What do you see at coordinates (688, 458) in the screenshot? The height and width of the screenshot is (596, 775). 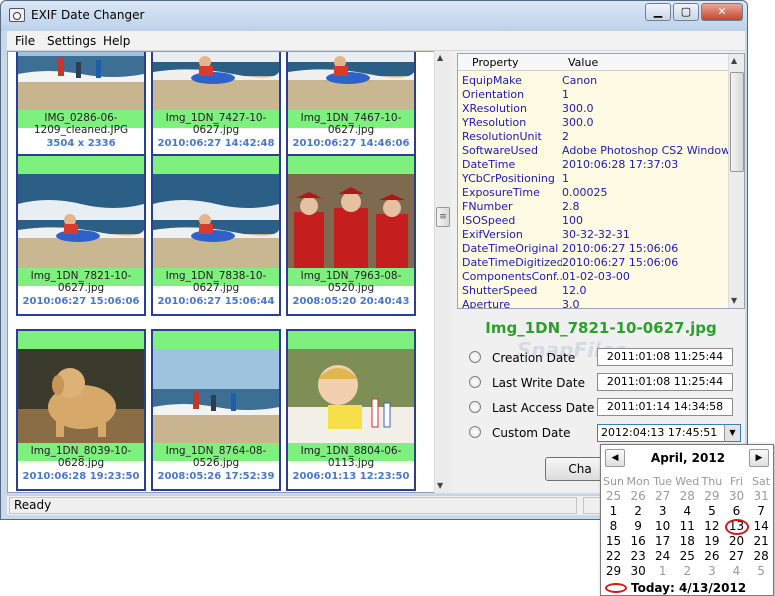 I see `calendar-month-label: April, 2012` at bounding box center [688, 458].